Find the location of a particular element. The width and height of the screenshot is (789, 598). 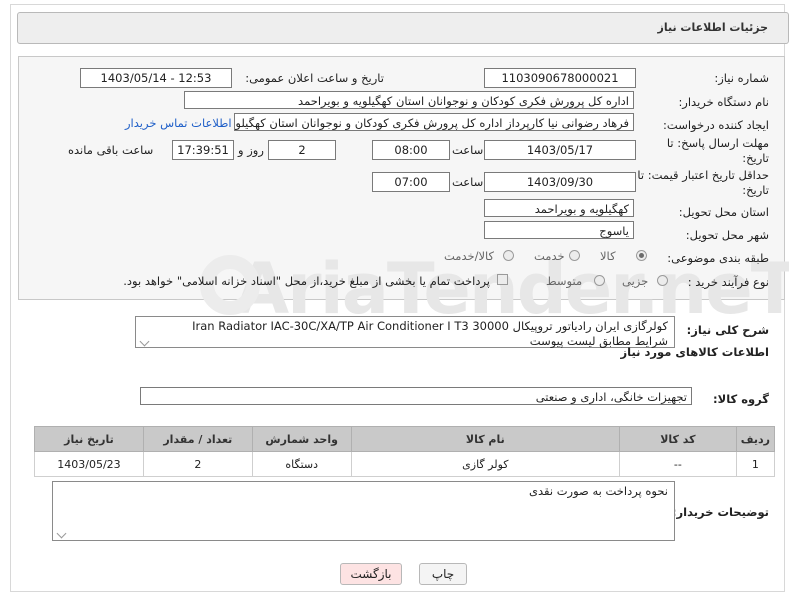

delivery-province-label: استان محل تحویل: is located at coordinates (723, 212).